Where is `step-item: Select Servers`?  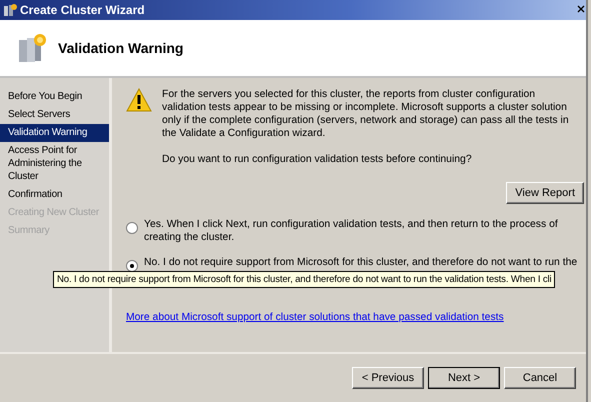 step-item: Select Servers is located at coordinates (54, 115).